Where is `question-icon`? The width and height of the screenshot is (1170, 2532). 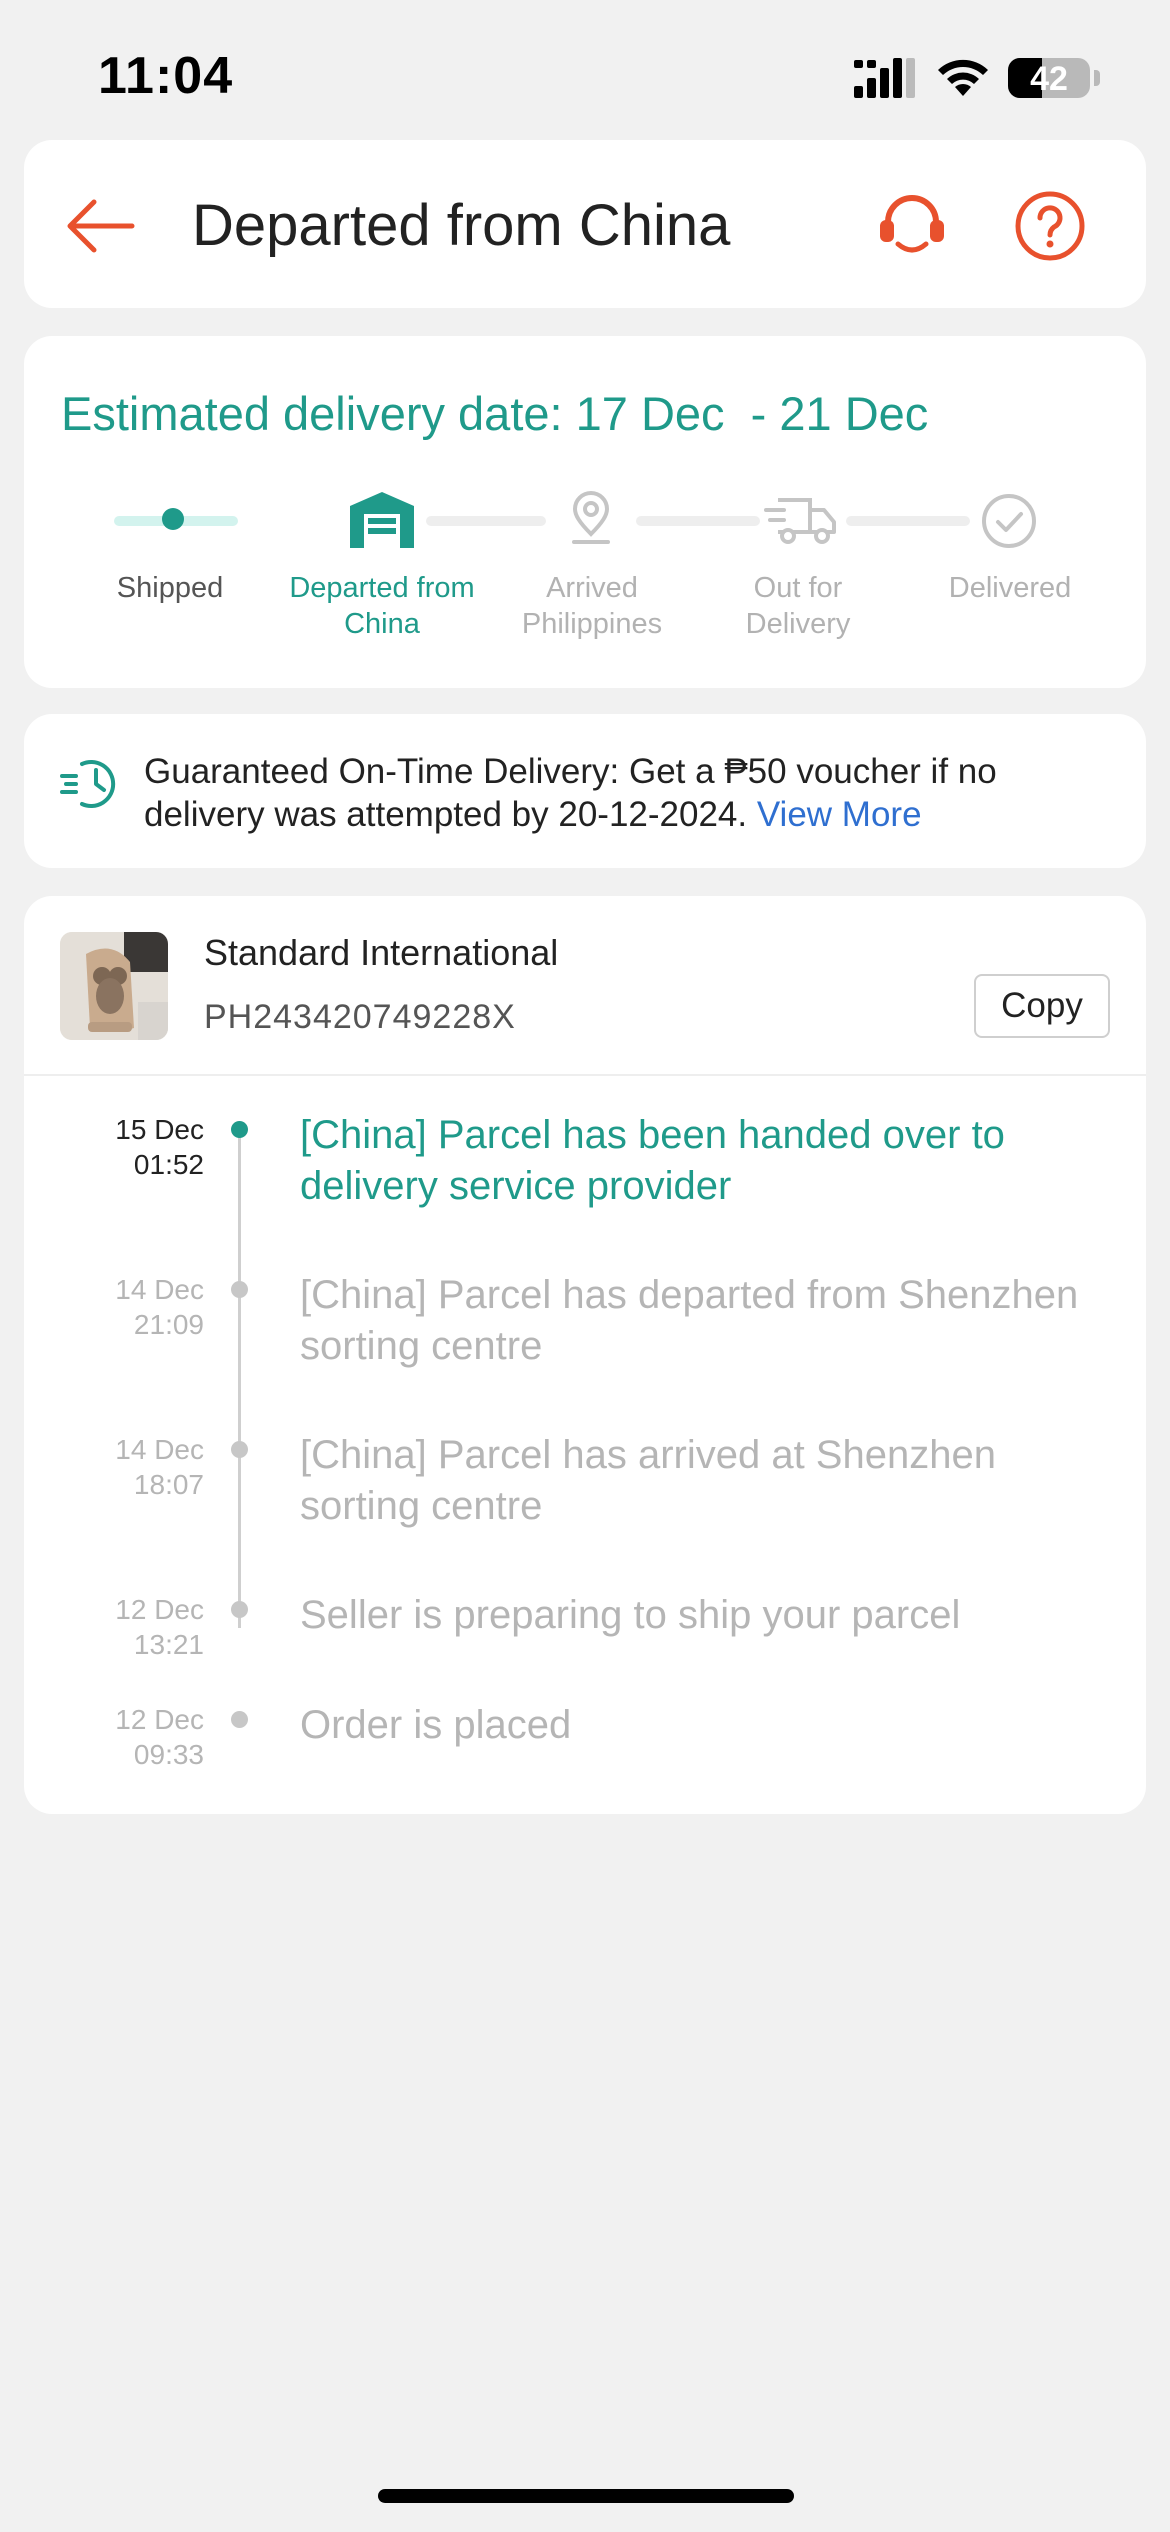
question-icon is located at coordinates (1050, 226).